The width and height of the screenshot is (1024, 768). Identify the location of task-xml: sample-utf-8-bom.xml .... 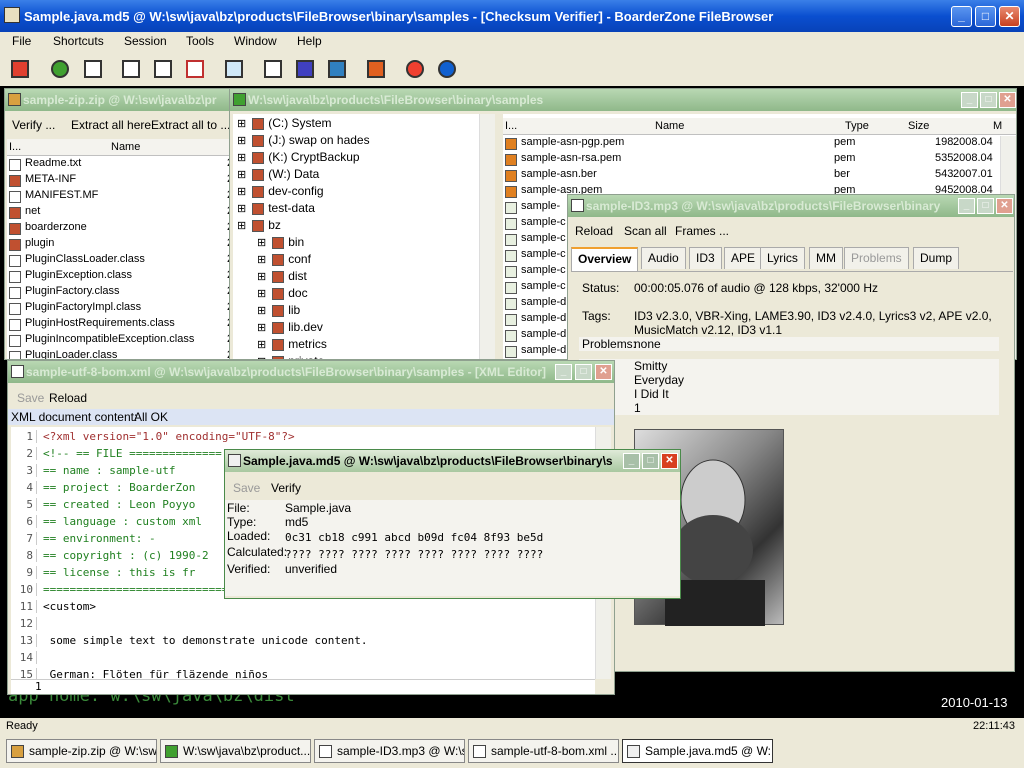
(543, 751).